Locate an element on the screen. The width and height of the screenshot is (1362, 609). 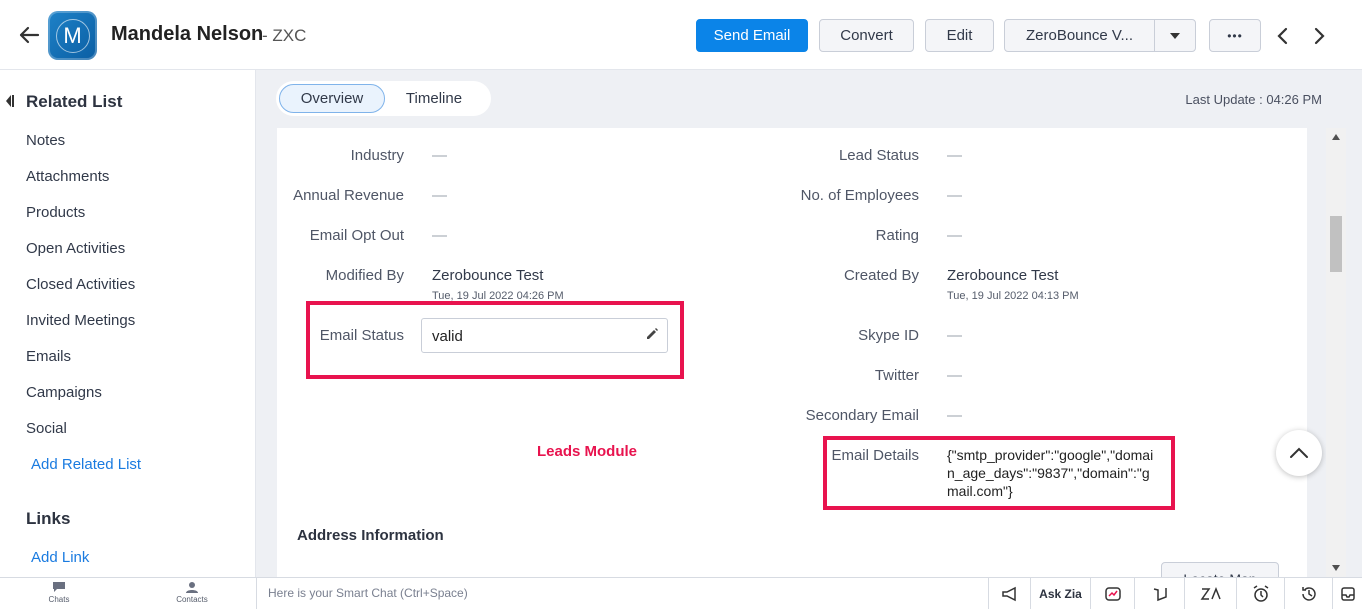
record-name: Mandela Nelson is located at coordinates (187, 34).